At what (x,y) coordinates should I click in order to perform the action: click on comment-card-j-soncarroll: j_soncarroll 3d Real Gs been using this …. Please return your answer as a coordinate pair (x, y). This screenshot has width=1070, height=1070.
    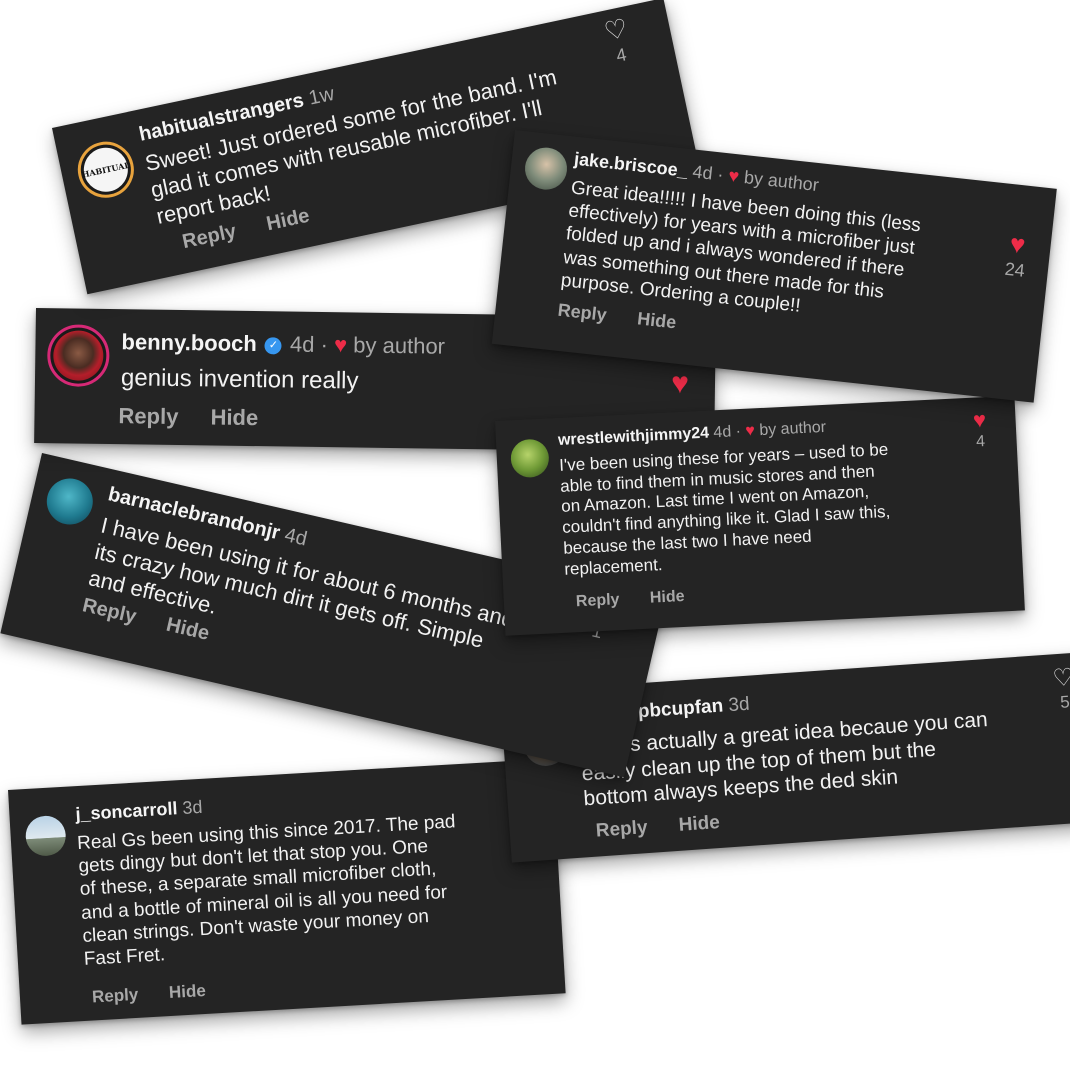
    Looking at the image, I should click on (287, 891).